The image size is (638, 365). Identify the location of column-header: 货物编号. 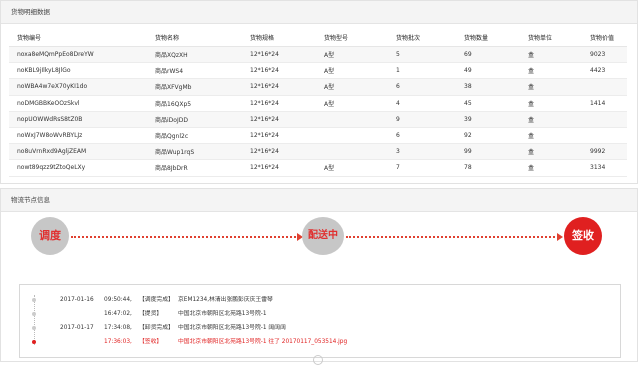
(78, 38).